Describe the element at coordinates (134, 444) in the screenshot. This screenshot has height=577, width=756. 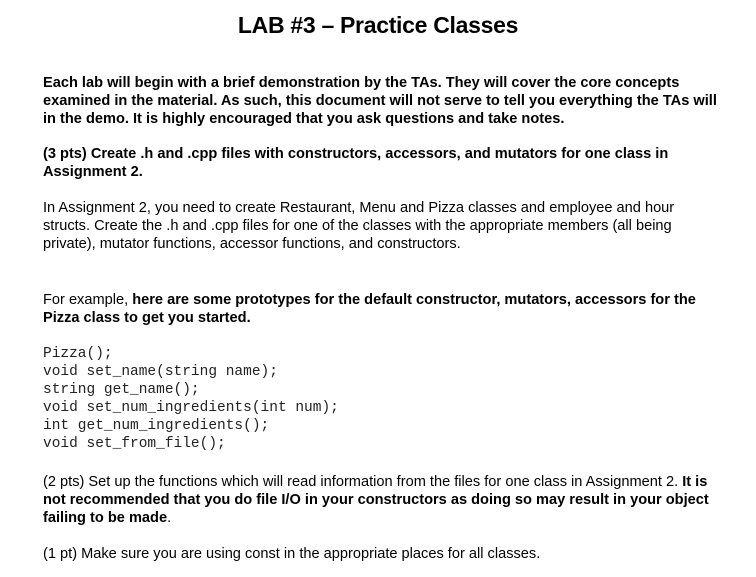
I see `code-line: void set_from_file();` at that location.